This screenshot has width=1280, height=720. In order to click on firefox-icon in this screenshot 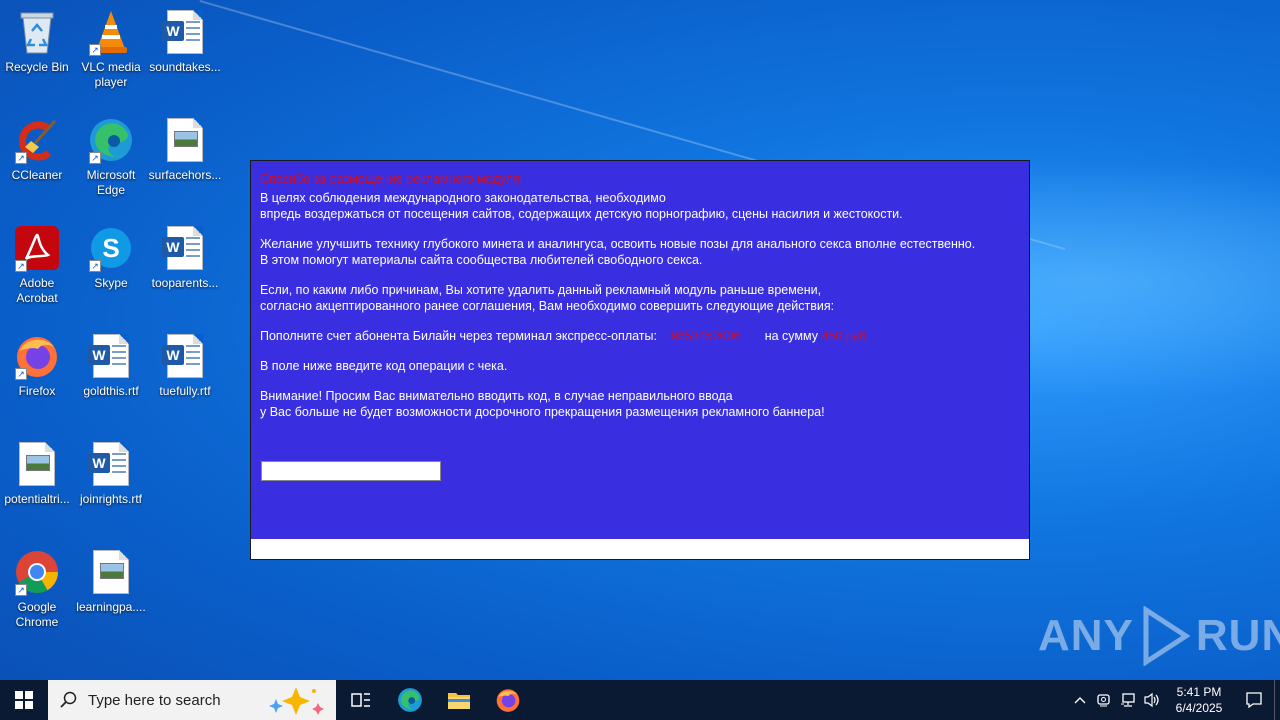, I will do `click(507, 700)`.